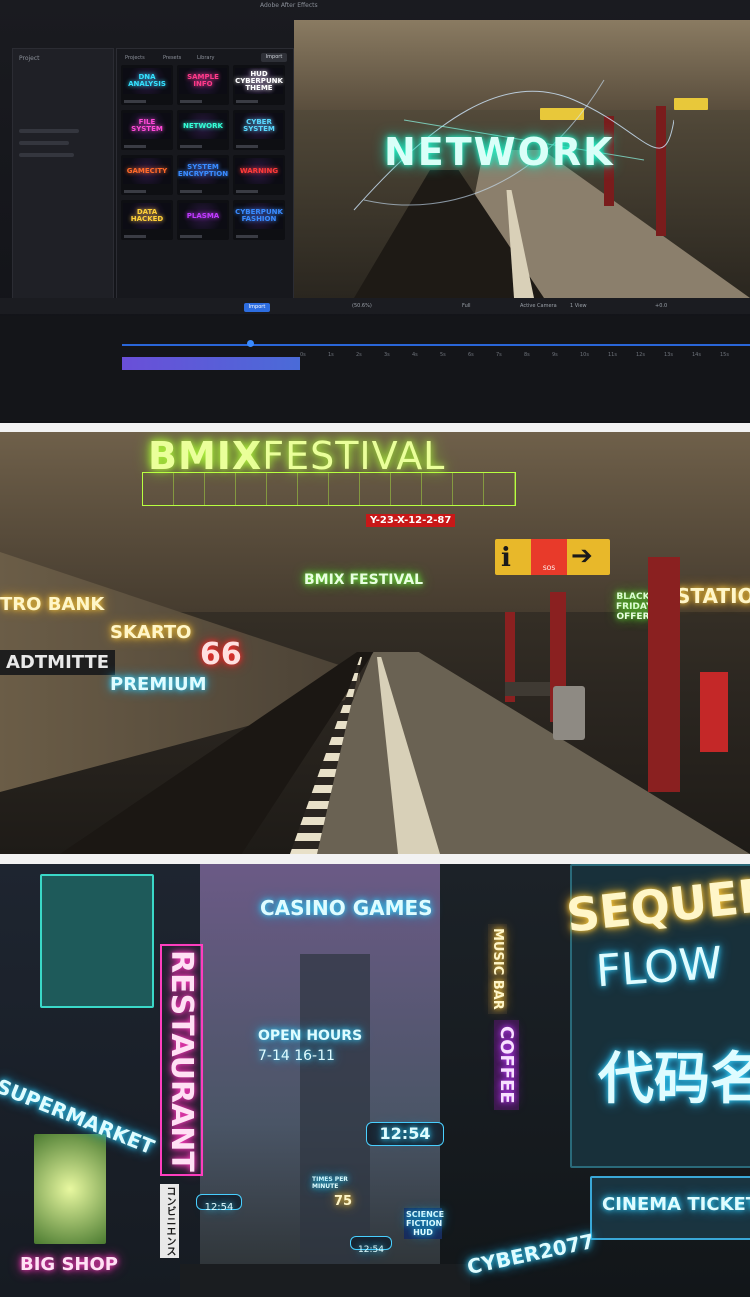 Image resolution: width=750 pixels, height=1297 pixels. I want to click on thumbnail-label: GAMECITY, so click(147, 171).